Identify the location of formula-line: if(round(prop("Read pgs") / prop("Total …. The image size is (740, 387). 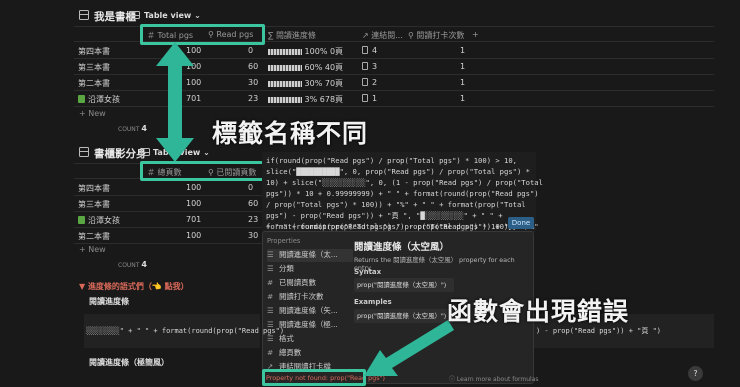
(391, 160).